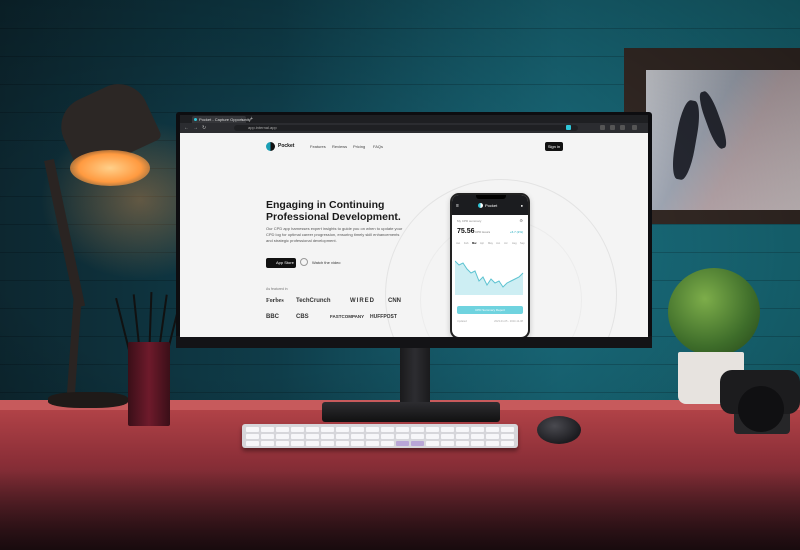 Image resolution: width=800 pixels, height=550 pixels. I want to click on browser-toolbar: ← → ↻ app.internal.app, so click(414, 128).